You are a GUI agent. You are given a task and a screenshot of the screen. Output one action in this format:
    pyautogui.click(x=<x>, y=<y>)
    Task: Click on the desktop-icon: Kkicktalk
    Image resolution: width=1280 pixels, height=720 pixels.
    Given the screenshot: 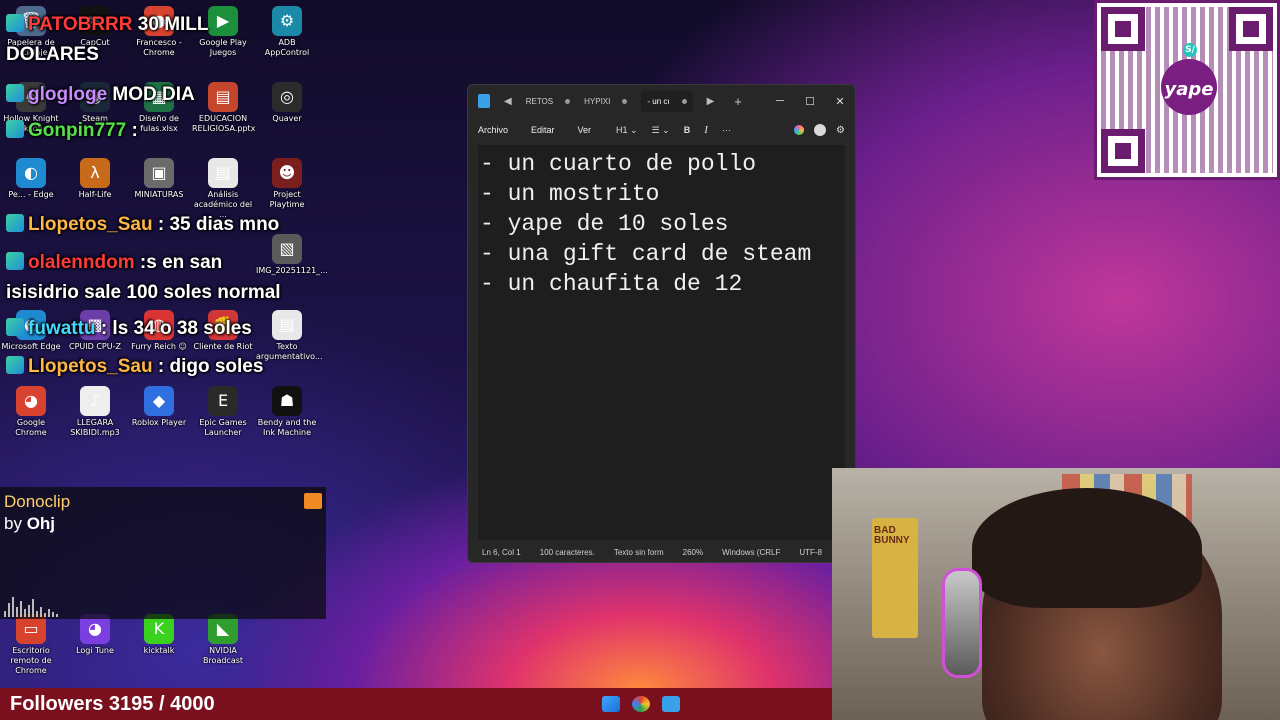 What is the action you would take?
    pyautogui.click(x=159, y=635)
    